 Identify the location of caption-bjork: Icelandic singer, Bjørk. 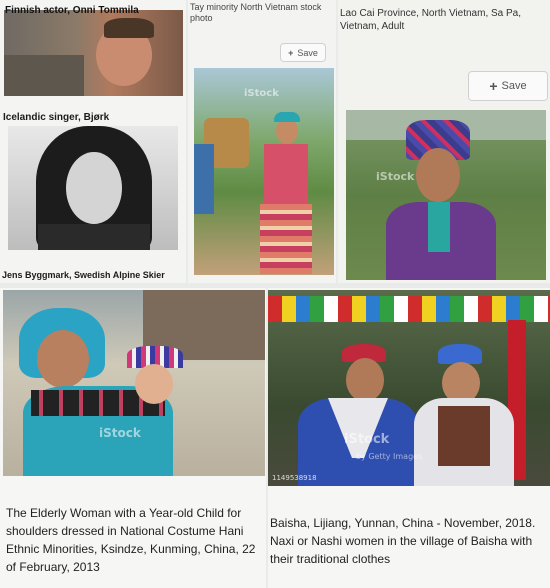
(56, 117).